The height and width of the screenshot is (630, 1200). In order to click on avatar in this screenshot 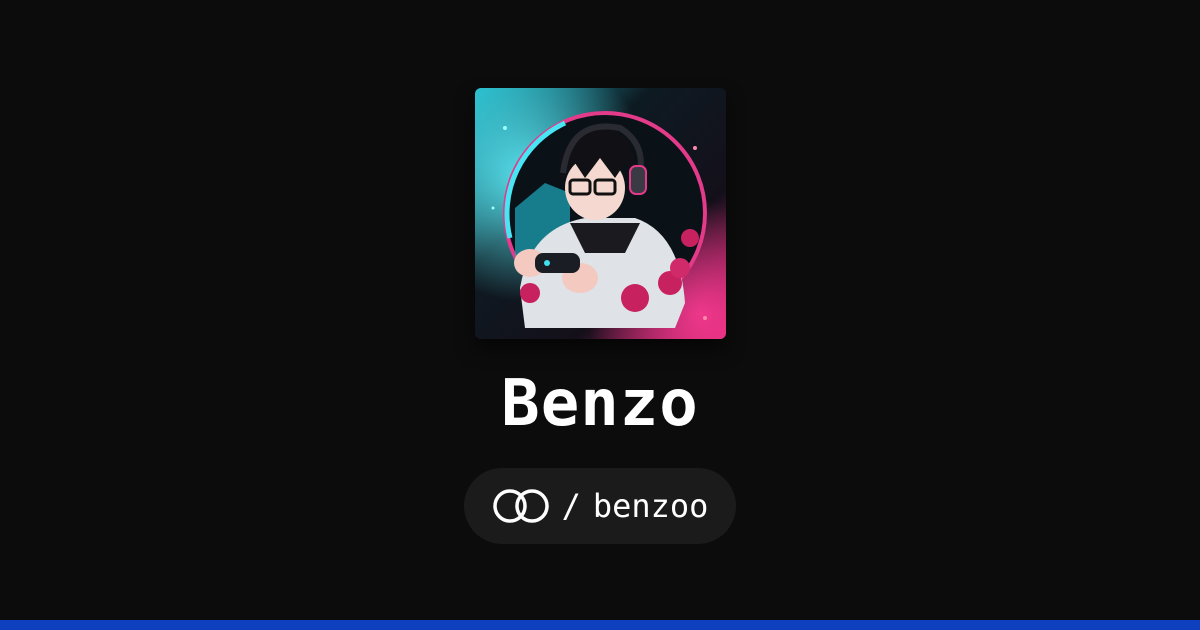, I will do `click(600, 213)`.